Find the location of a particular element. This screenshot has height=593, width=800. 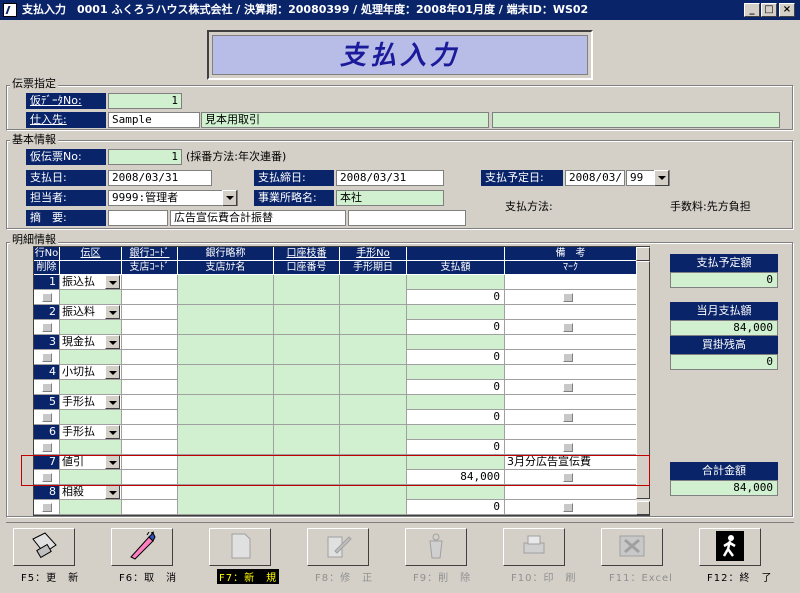

staff-select: 9999:管理者 is located at coordinates (173, 198).